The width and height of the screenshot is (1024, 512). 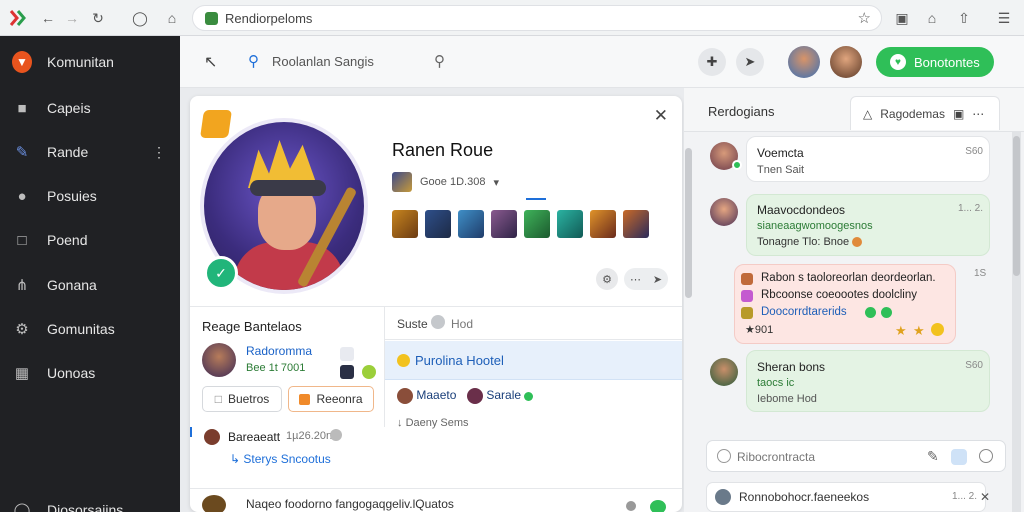 What do you see at coordinates (439, 61) in the screenshot?
I see `search-magnifier-icon: ⚲` at bounding box center [439, 61].